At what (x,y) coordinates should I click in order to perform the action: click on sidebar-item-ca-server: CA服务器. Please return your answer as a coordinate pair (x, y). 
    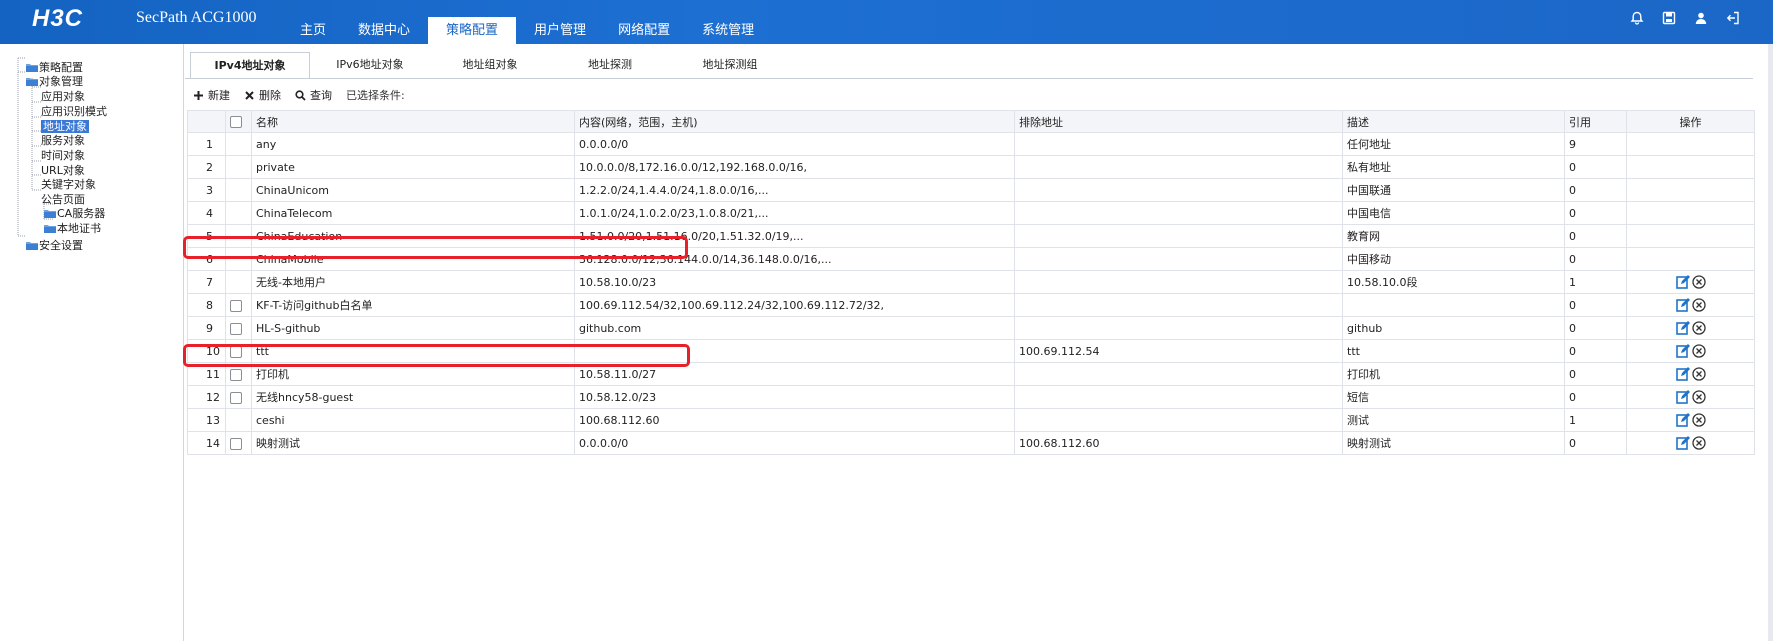
    Looking at the image, I should click on (74, 214).